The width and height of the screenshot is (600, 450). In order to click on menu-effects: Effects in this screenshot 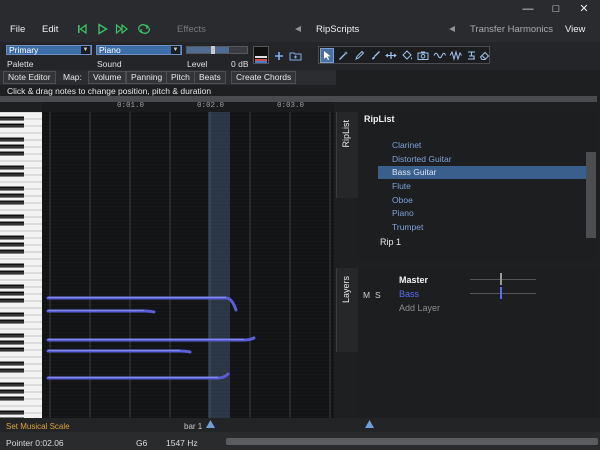, I will do `click(191, 29)`.